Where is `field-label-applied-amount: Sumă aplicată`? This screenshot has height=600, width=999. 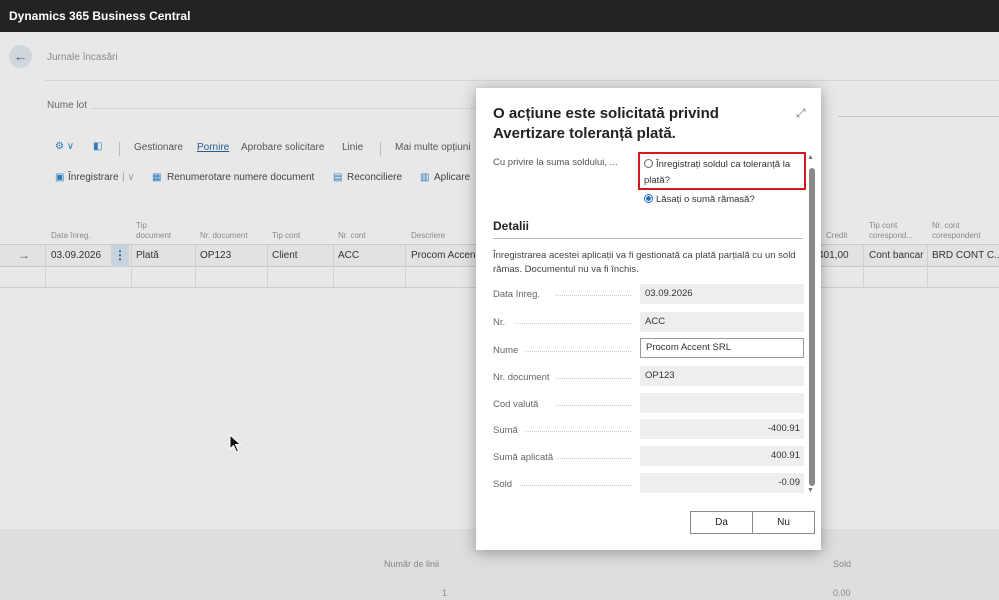 field-label-applied-amount: Sumă aplicată is located at coordinates (523, 457).